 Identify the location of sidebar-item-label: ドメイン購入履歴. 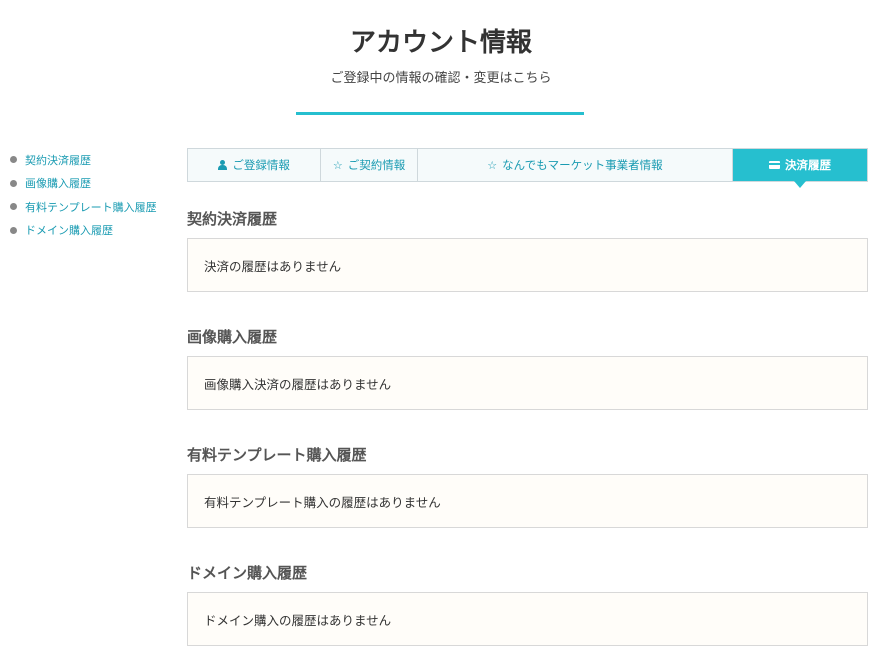
(69, 231).